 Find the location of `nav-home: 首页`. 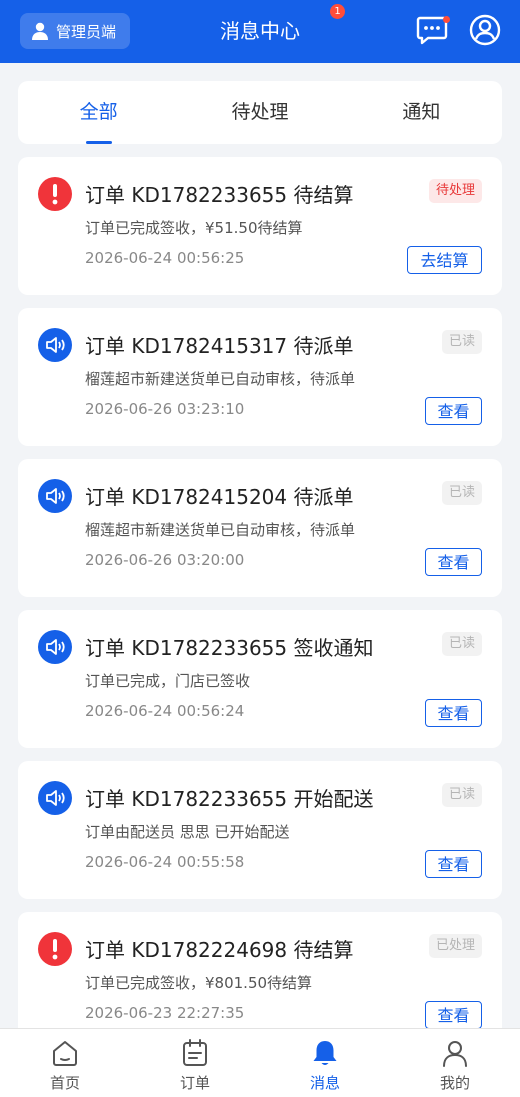

nav-home: 首页 is located at coordinates (65, 1063).